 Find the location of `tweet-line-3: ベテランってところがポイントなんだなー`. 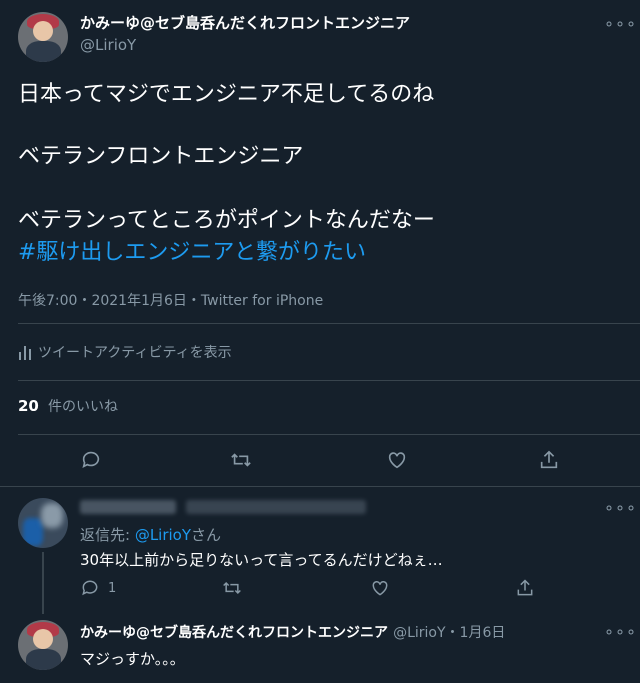

tweet-line-3: ベテランってところがポイントなんだなー is located at coordinates (226, 220).